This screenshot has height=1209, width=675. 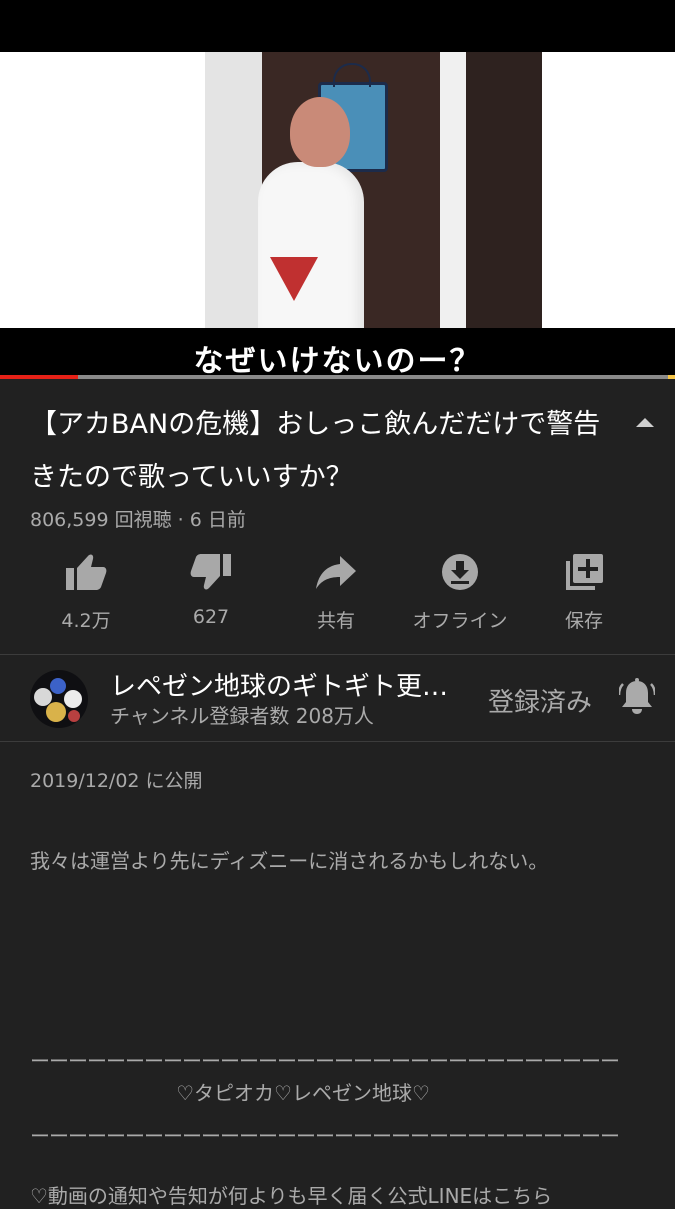 I want to click on add-to-playlist-icon, so click(x=584, y=572).